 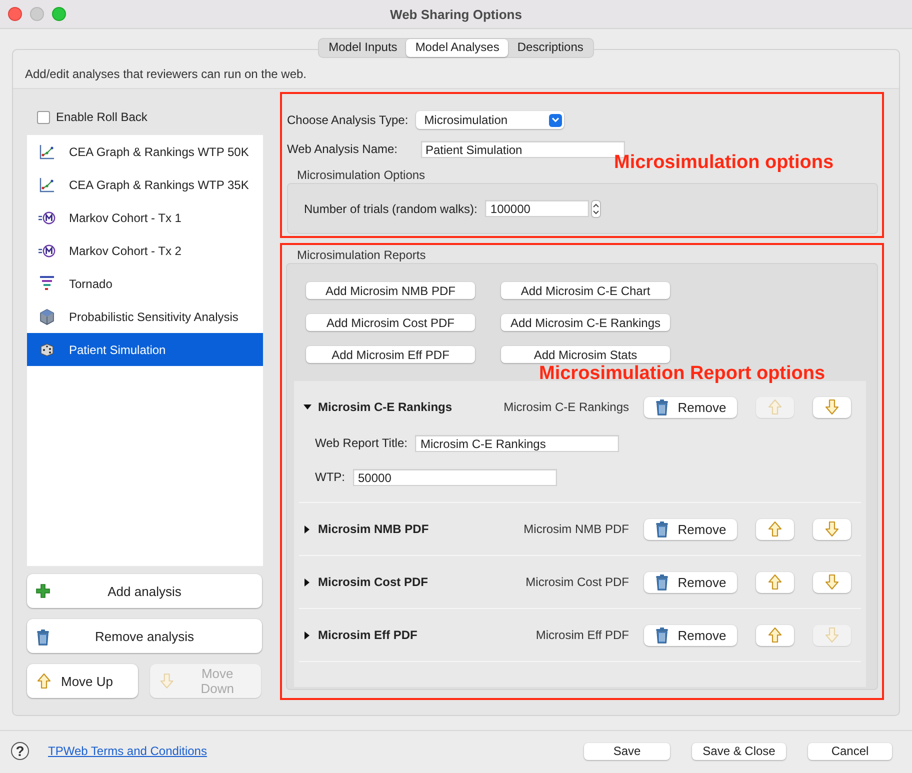 What do you see at coordinates (456, 14) in the screenshot?
I see `window-title: Web Sharing Options` at bounding box center [456, 14].